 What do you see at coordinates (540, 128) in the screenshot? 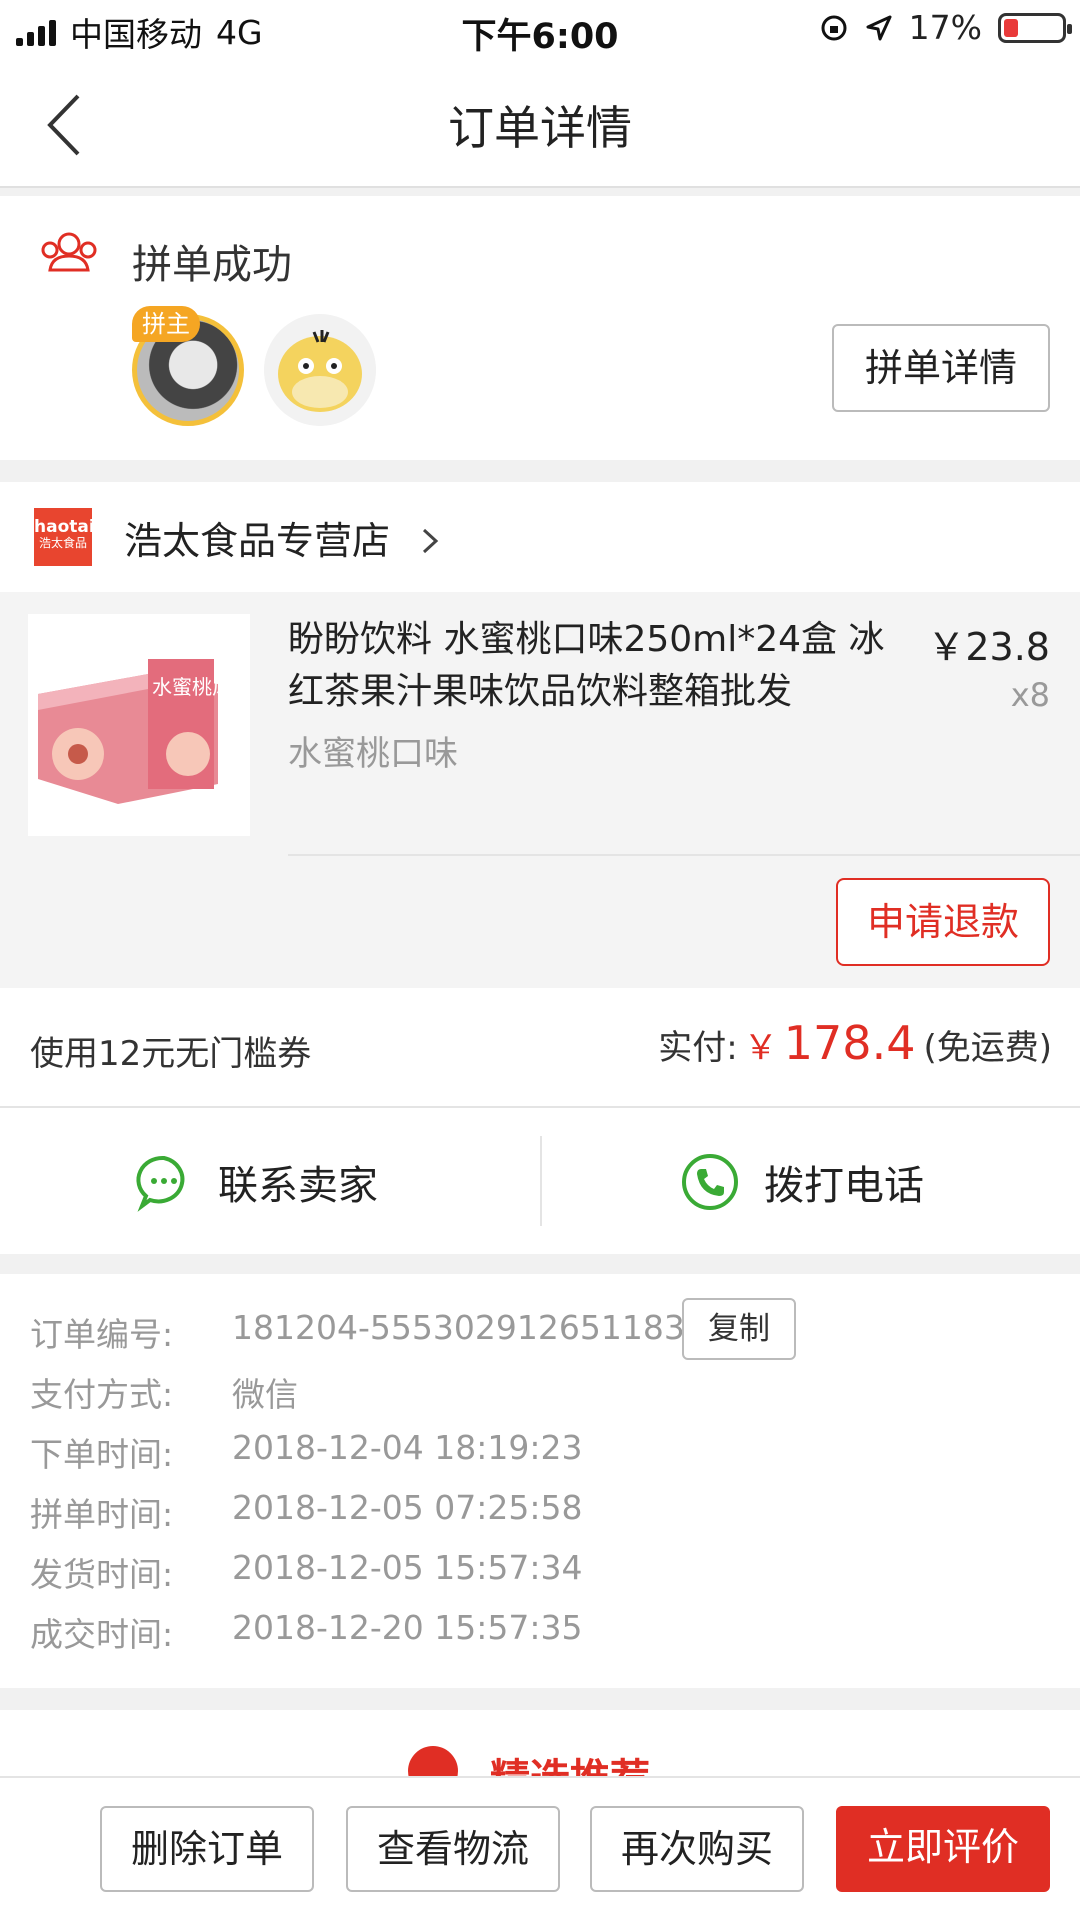
I see `page-title: 订单详情` at bounding box center [540, 128].